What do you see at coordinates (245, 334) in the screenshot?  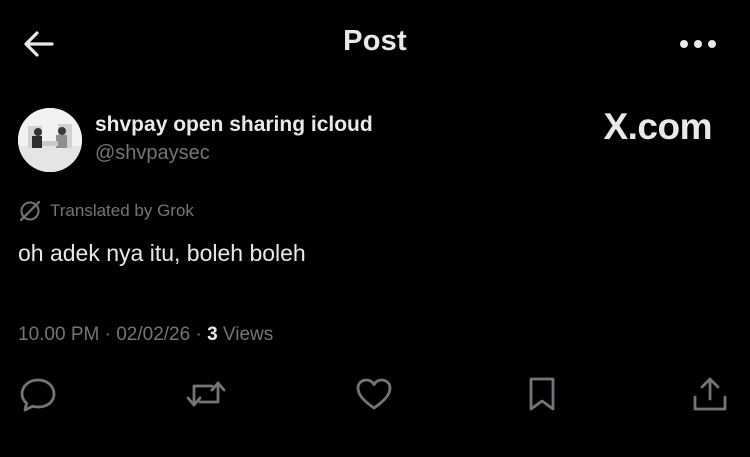 I see `views-label: Views` at bounding box center [245, 334].